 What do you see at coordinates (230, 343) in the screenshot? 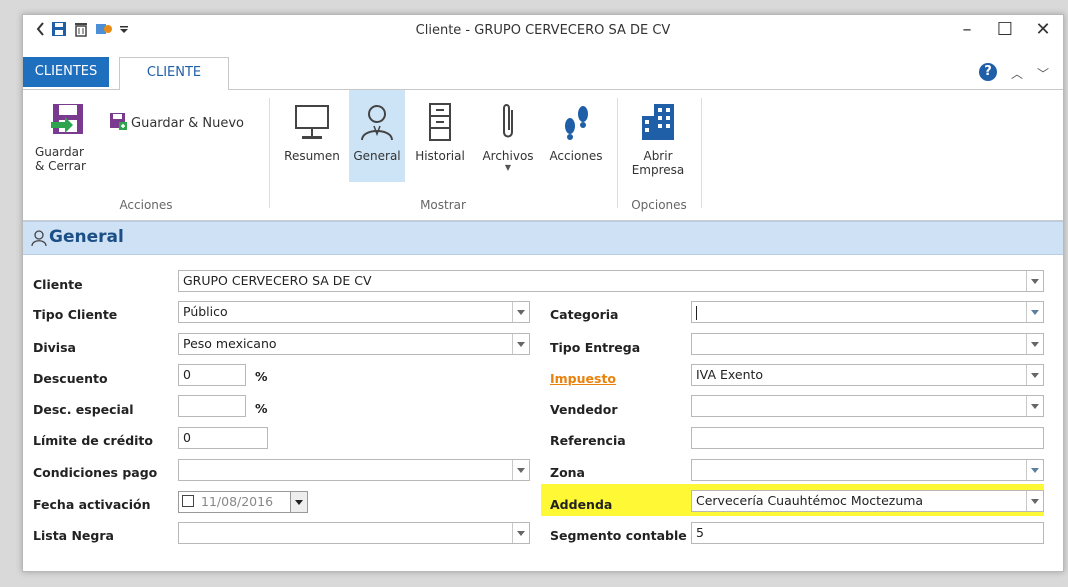
I see `divisa-value: Peso mexicano` at bounding box center [230, 343].